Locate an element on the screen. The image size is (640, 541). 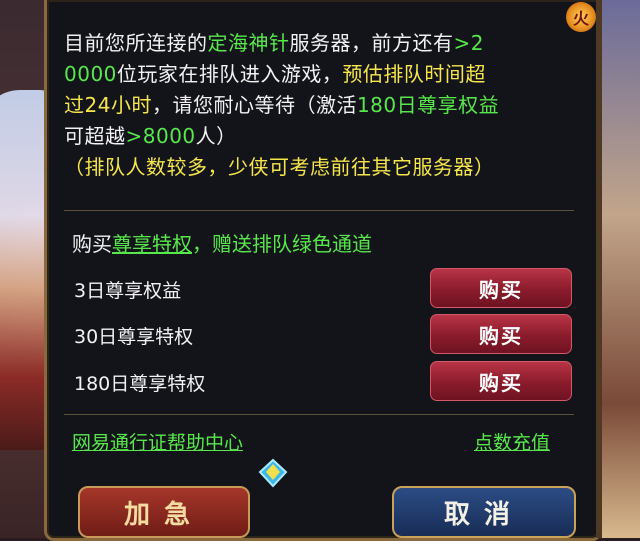
message-text: 服务器，前方还有 is located at coordinates (371, 43).